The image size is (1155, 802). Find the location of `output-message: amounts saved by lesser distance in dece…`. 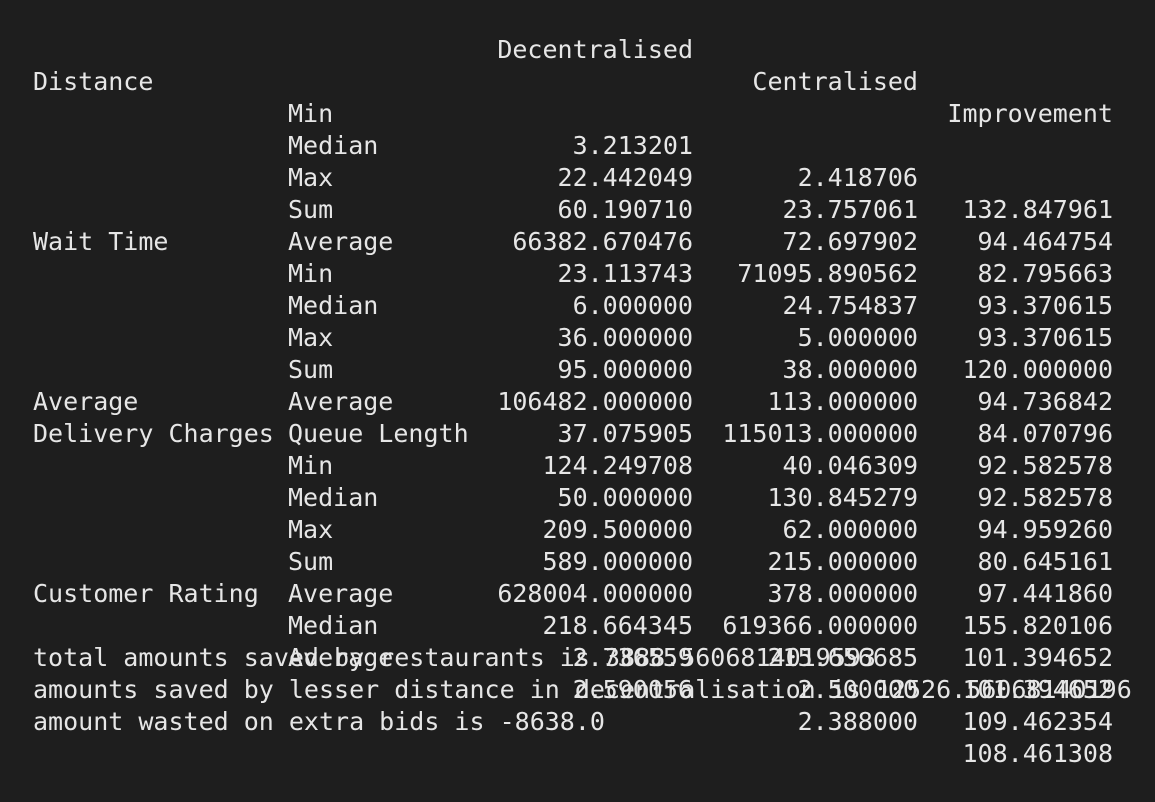

output-message: amounts saved by lesser distance in dece… is located at coordinates (577, 673).